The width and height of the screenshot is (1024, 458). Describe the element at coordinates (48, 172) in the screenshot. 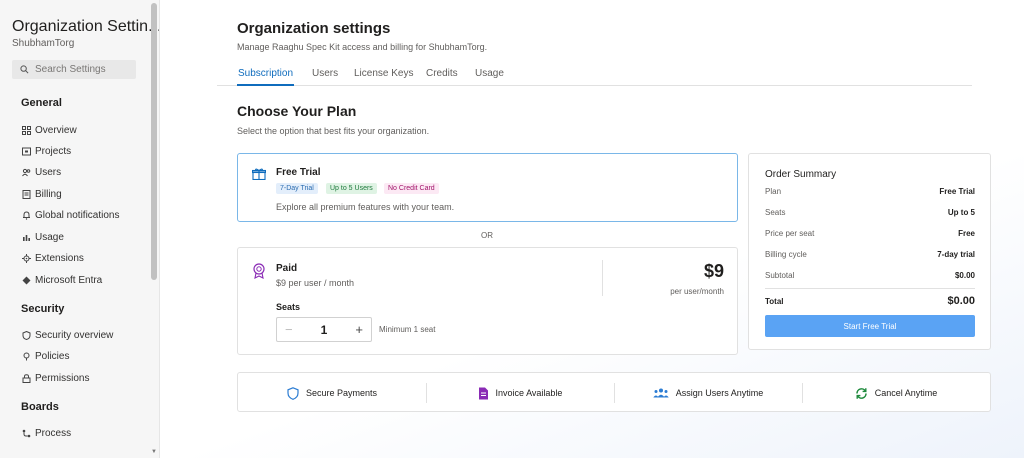

I see `sidebar-item-label: Users` at that location.